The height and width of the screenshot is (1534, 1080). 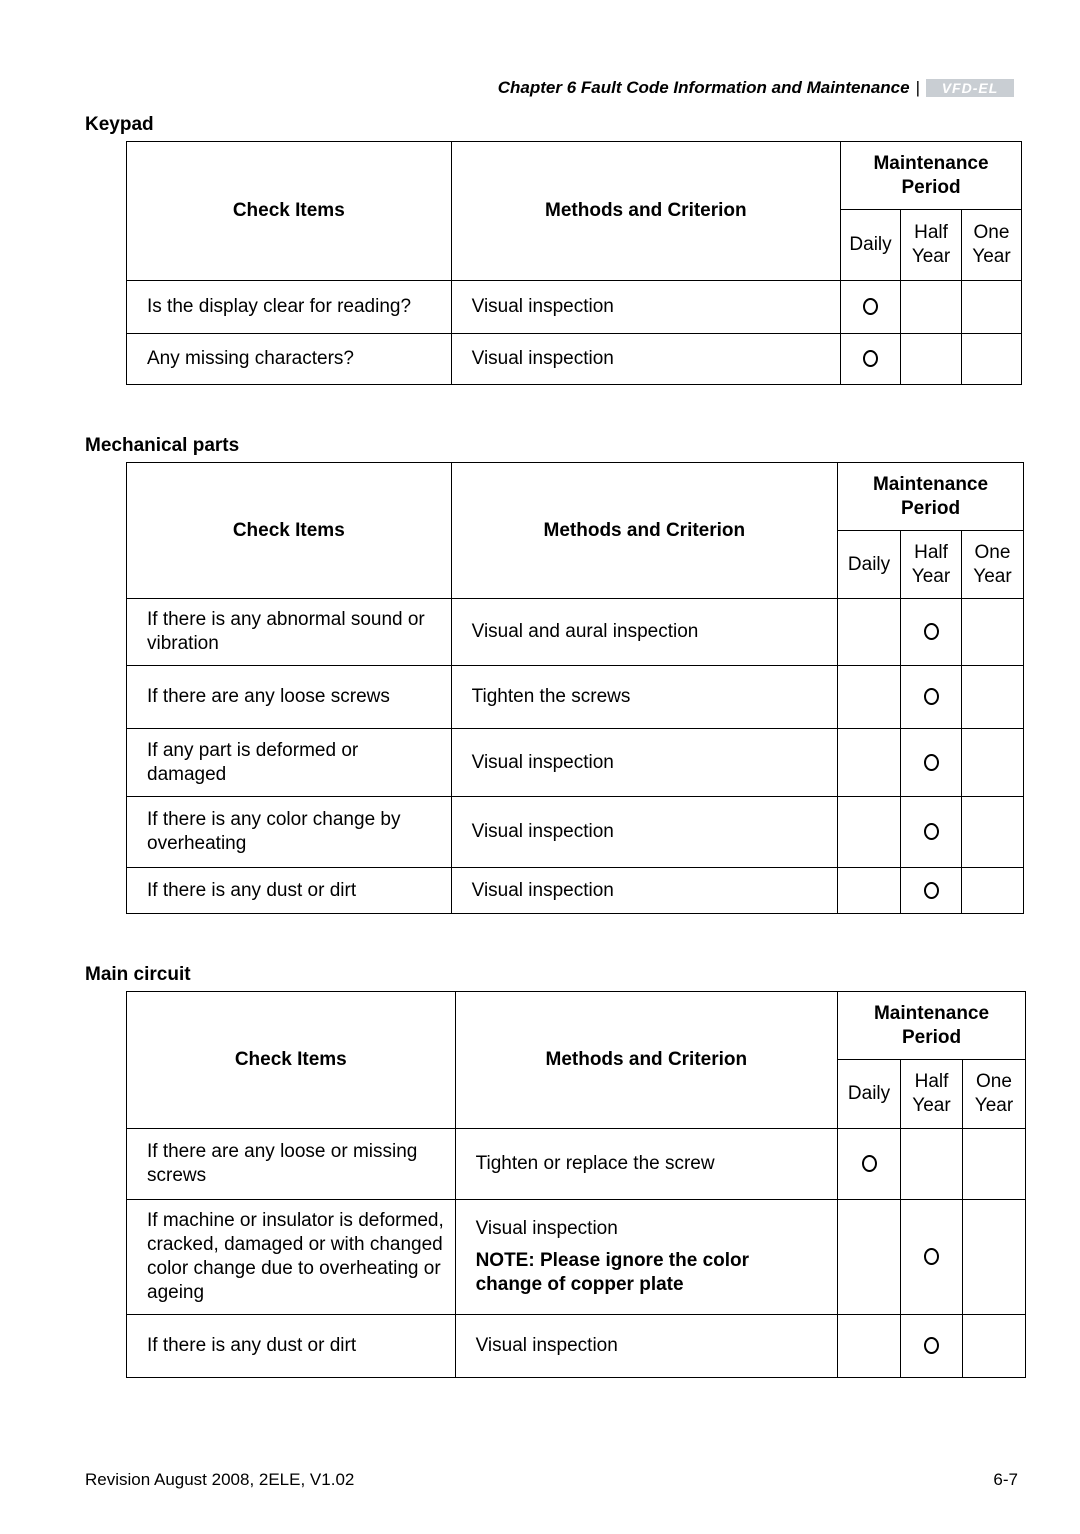 What do you see at coordinates (220, 1479) in the screenshot?
I see `revision-text: Revision August 2008, 2ELE, V1.02` at bounding box center [220, 1479].